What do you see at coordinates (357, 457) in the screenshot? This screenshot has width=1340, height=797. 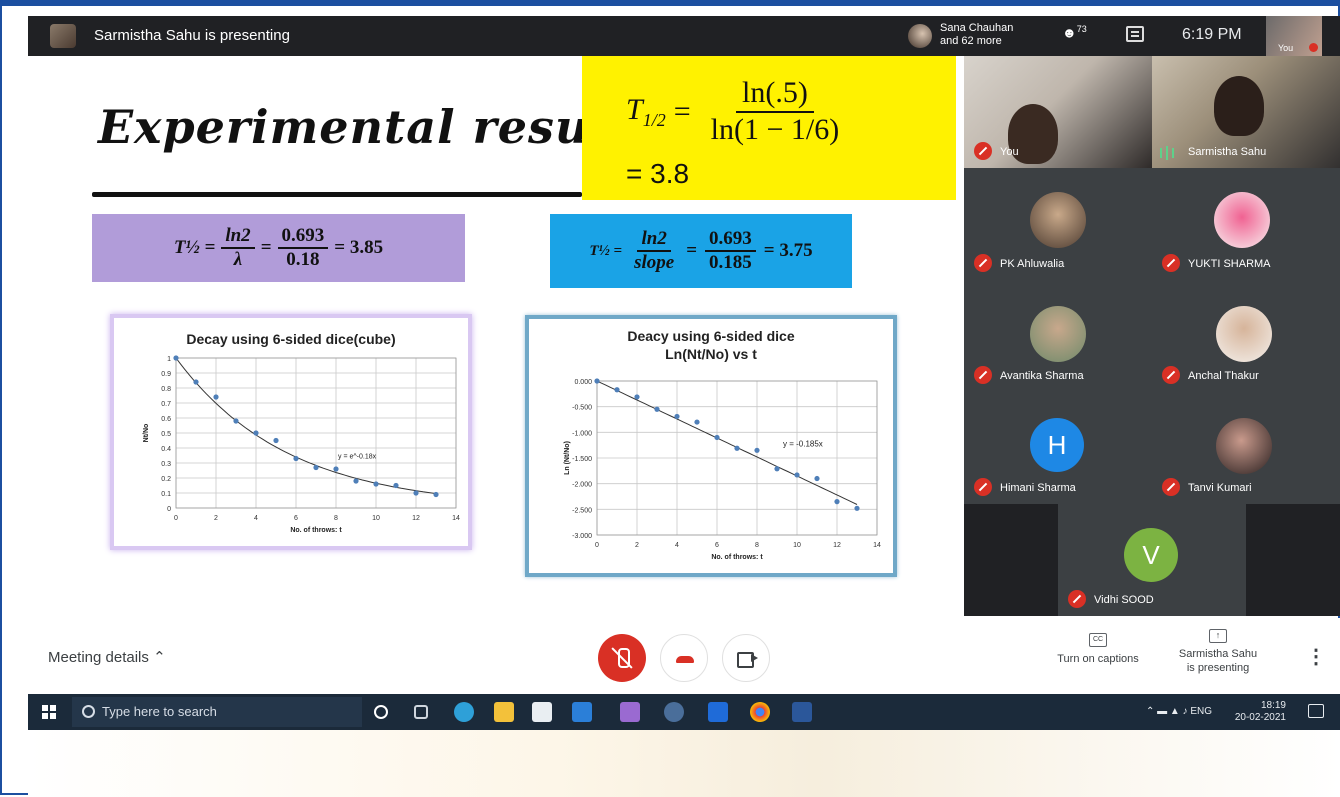 I see `trendline-equation: y = e^-0.18x` at bounding box center [357, 457].